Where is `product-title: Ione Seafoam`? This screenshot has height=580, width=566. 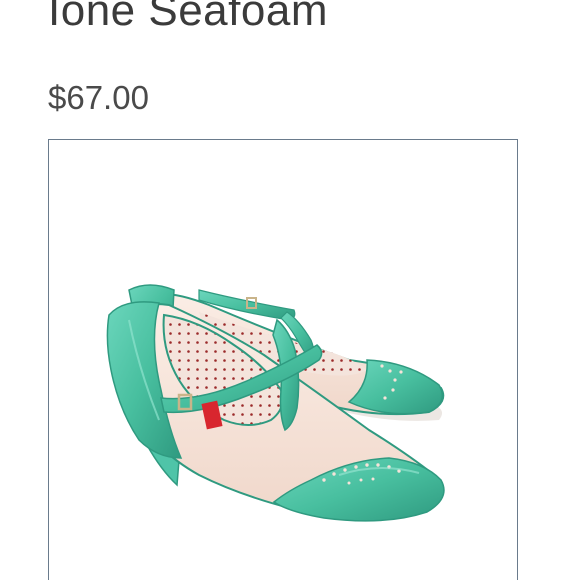 product-title: Ione Seafoam is located at coordinates (188, 17).